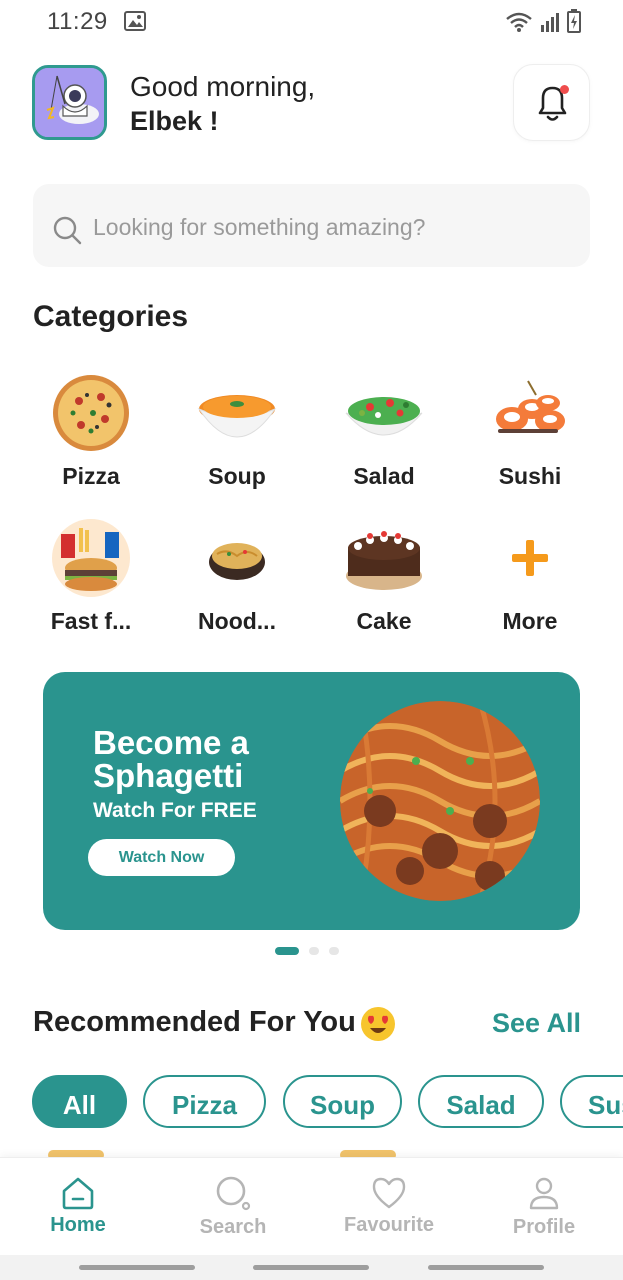  Describe the element at coordinates (194, 1022) in the screenshot. I see `recommended-title: Recommended For You` at that location.